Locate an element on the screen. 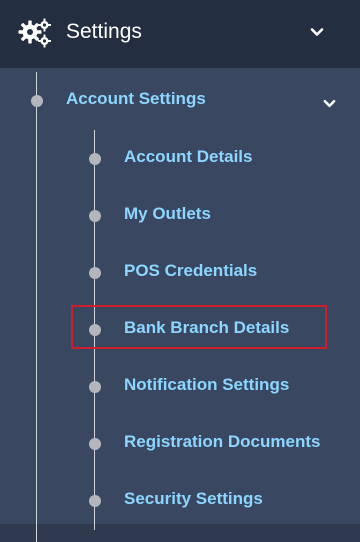 The image size is (360, 542). registration-documents-link: Registration Documents is located at coordinates (222, 442).